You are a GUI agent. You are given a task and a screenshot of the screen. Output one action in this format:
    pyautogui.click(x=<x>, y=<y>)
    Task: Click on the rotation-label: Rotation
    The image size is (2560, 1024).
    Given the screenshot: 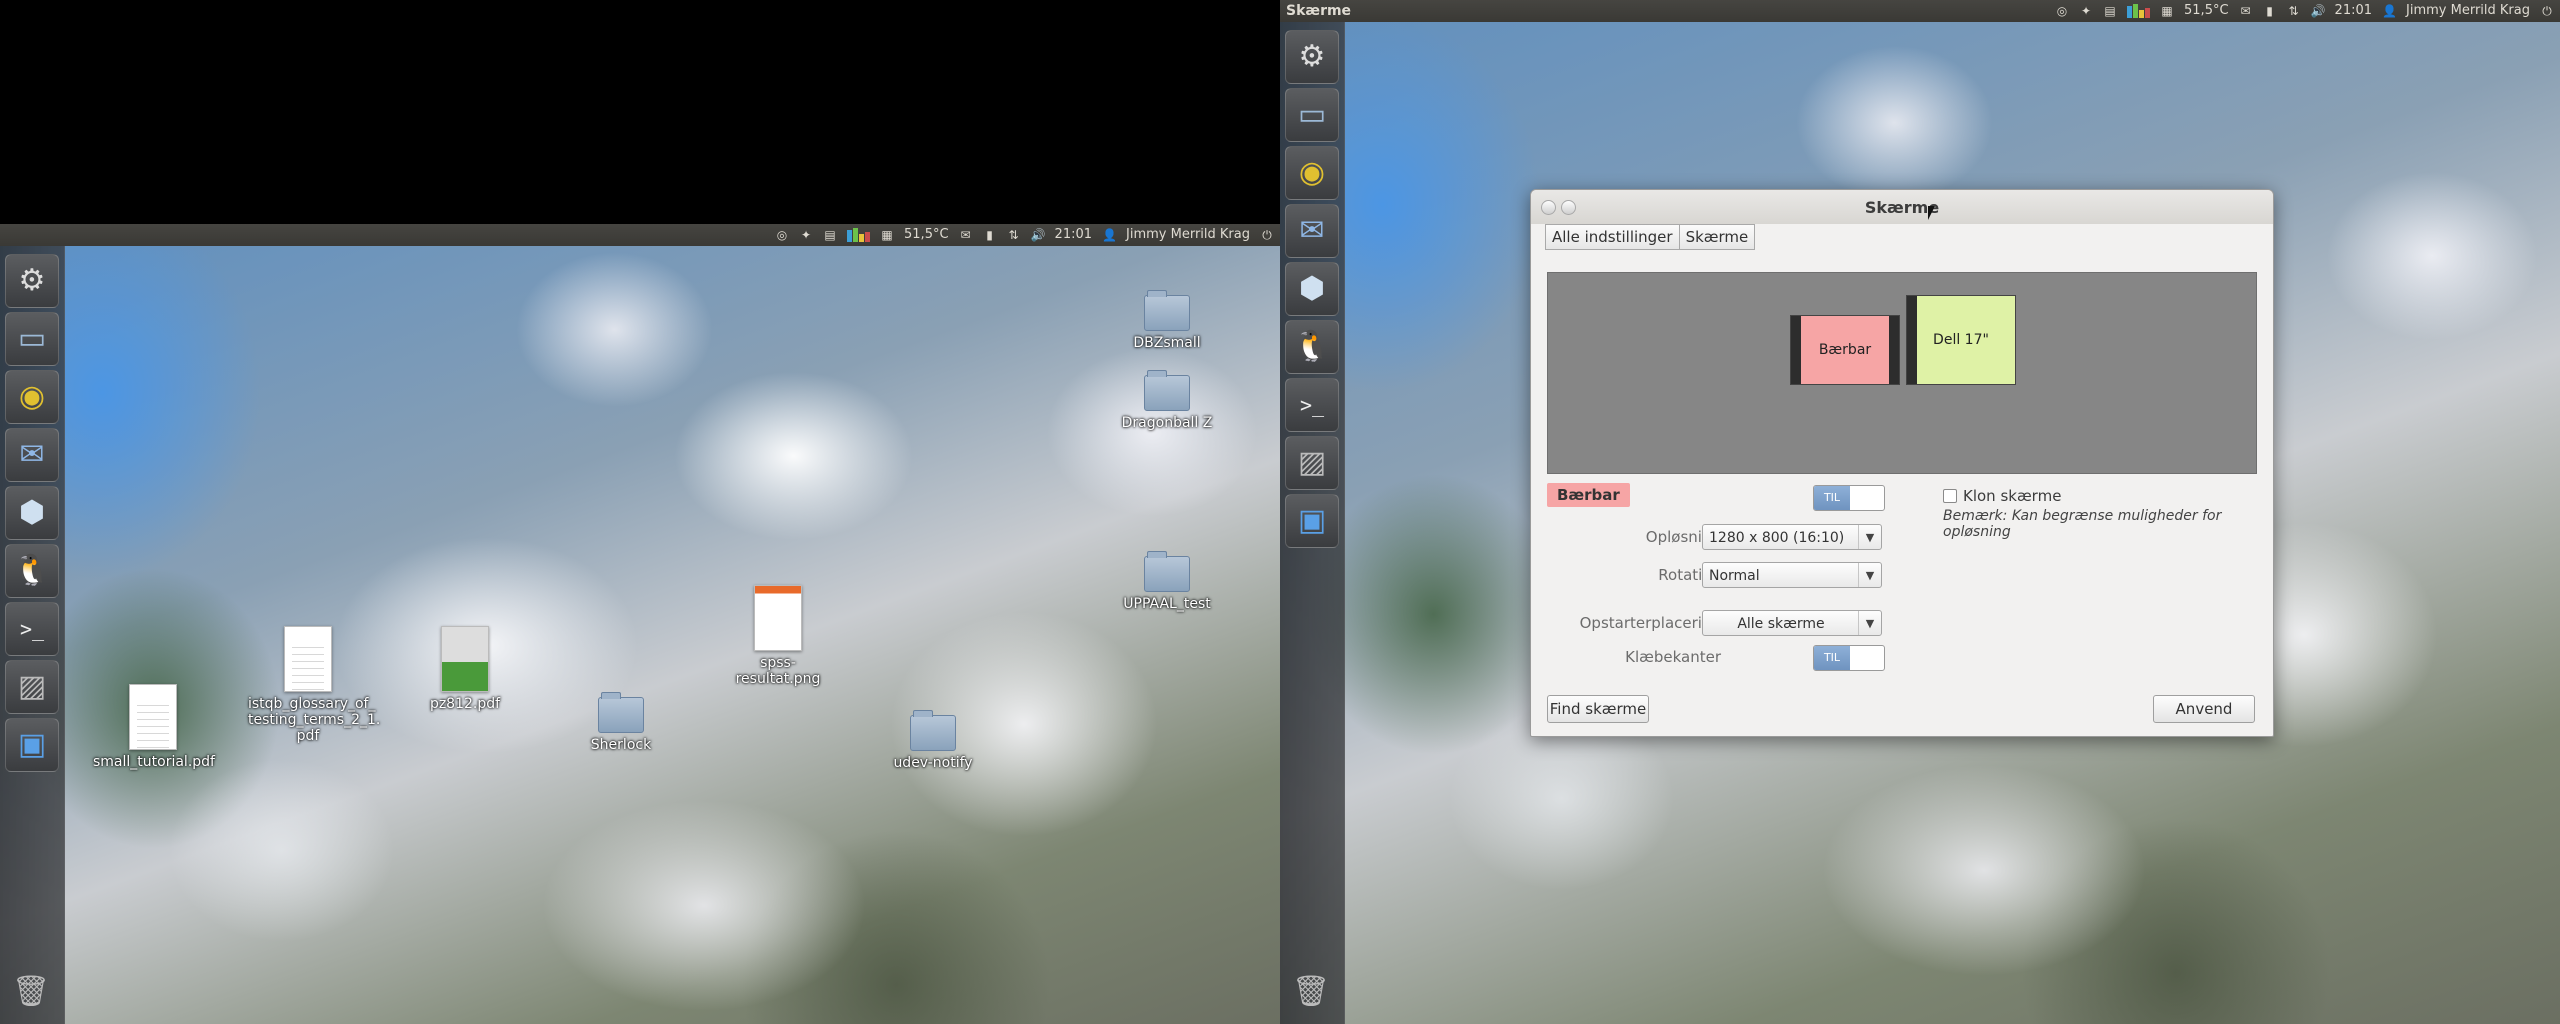 What is the action you would take?
    pyautogui.click(x=1689, y=575)
    